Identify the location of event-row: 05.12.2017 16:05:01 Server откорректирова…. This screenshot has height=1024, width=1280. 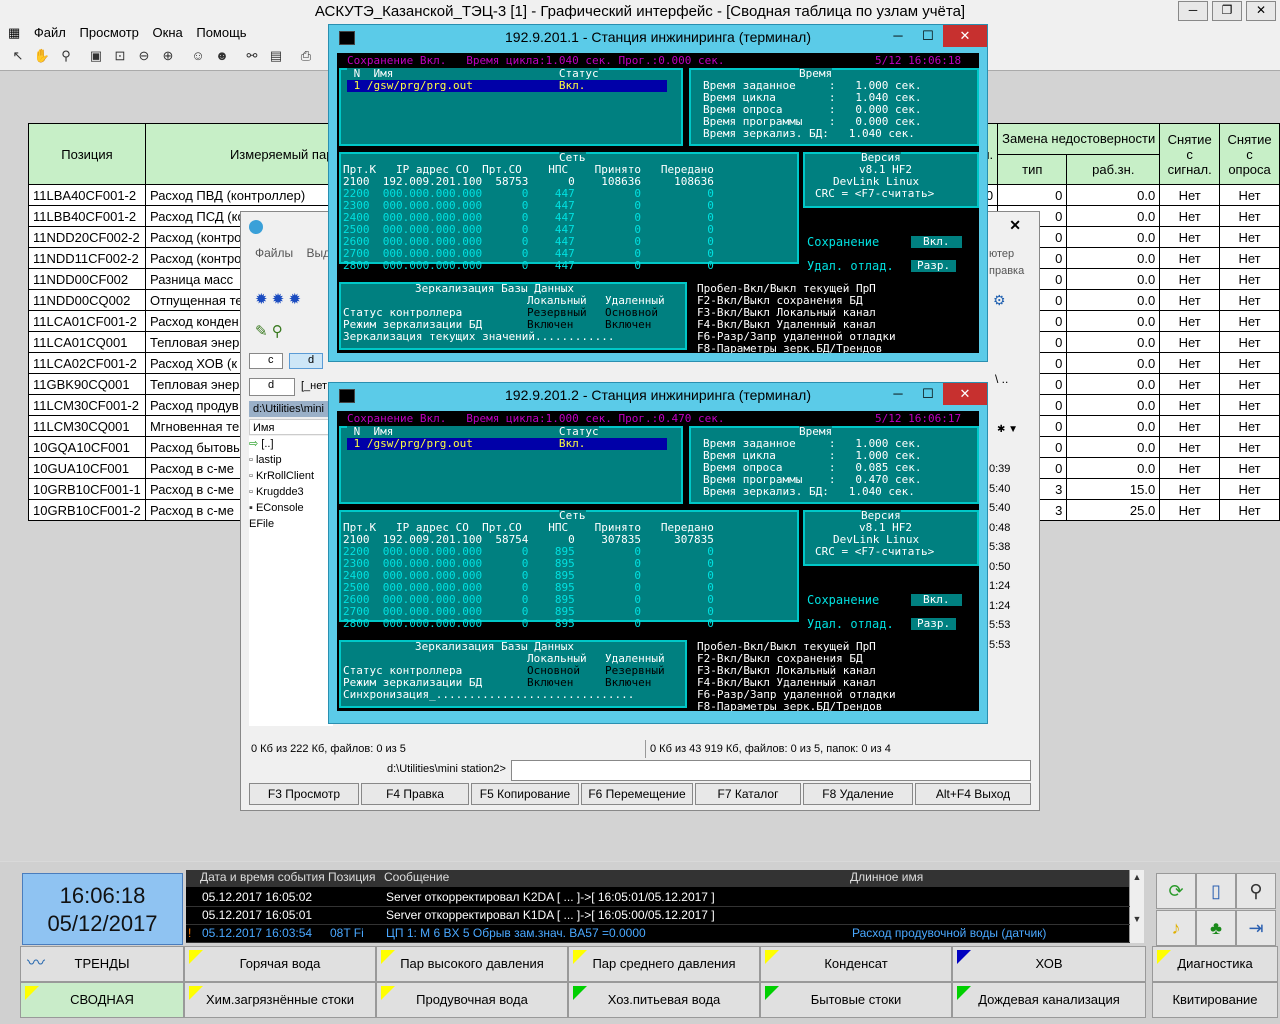
(658, 915).